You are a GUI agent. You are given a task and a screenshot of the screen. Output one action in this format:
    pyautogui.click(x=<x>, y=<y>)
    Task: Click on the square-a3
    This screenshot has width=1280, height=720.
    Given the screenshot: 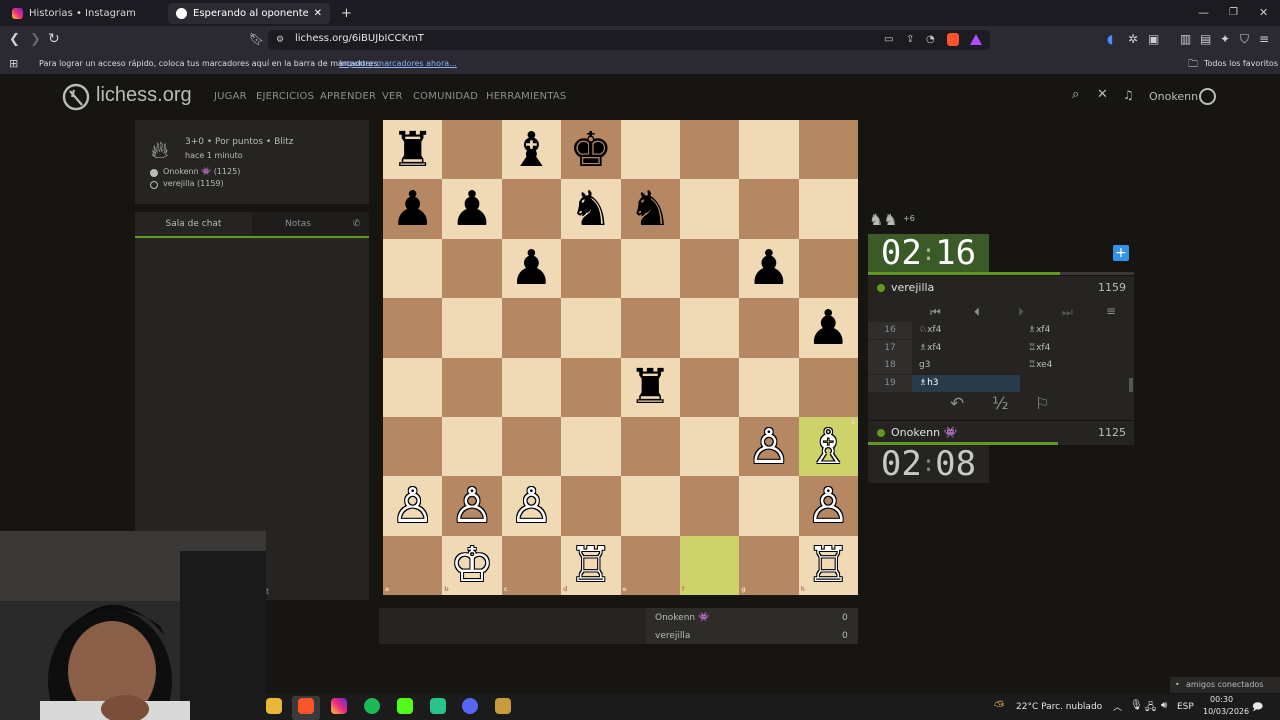 What is the action you would take?
    pyautogui.click(x=413, y=446)
    